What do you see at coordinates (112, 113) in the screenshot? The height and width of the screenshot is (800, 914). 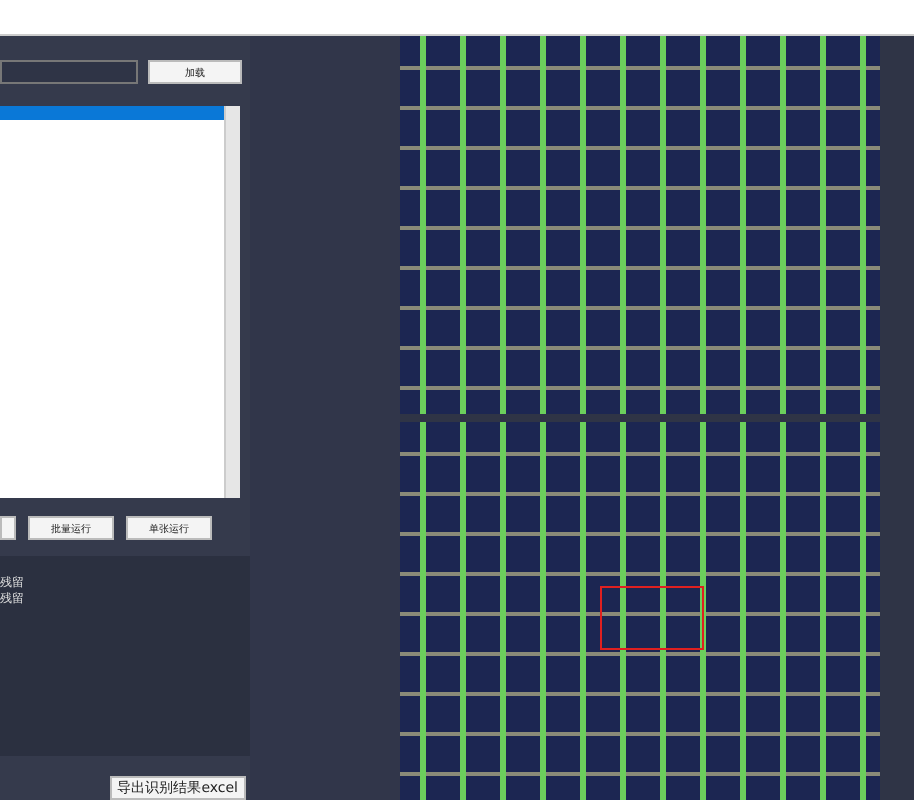 I see `list-item` at bounding box center [112, 113].